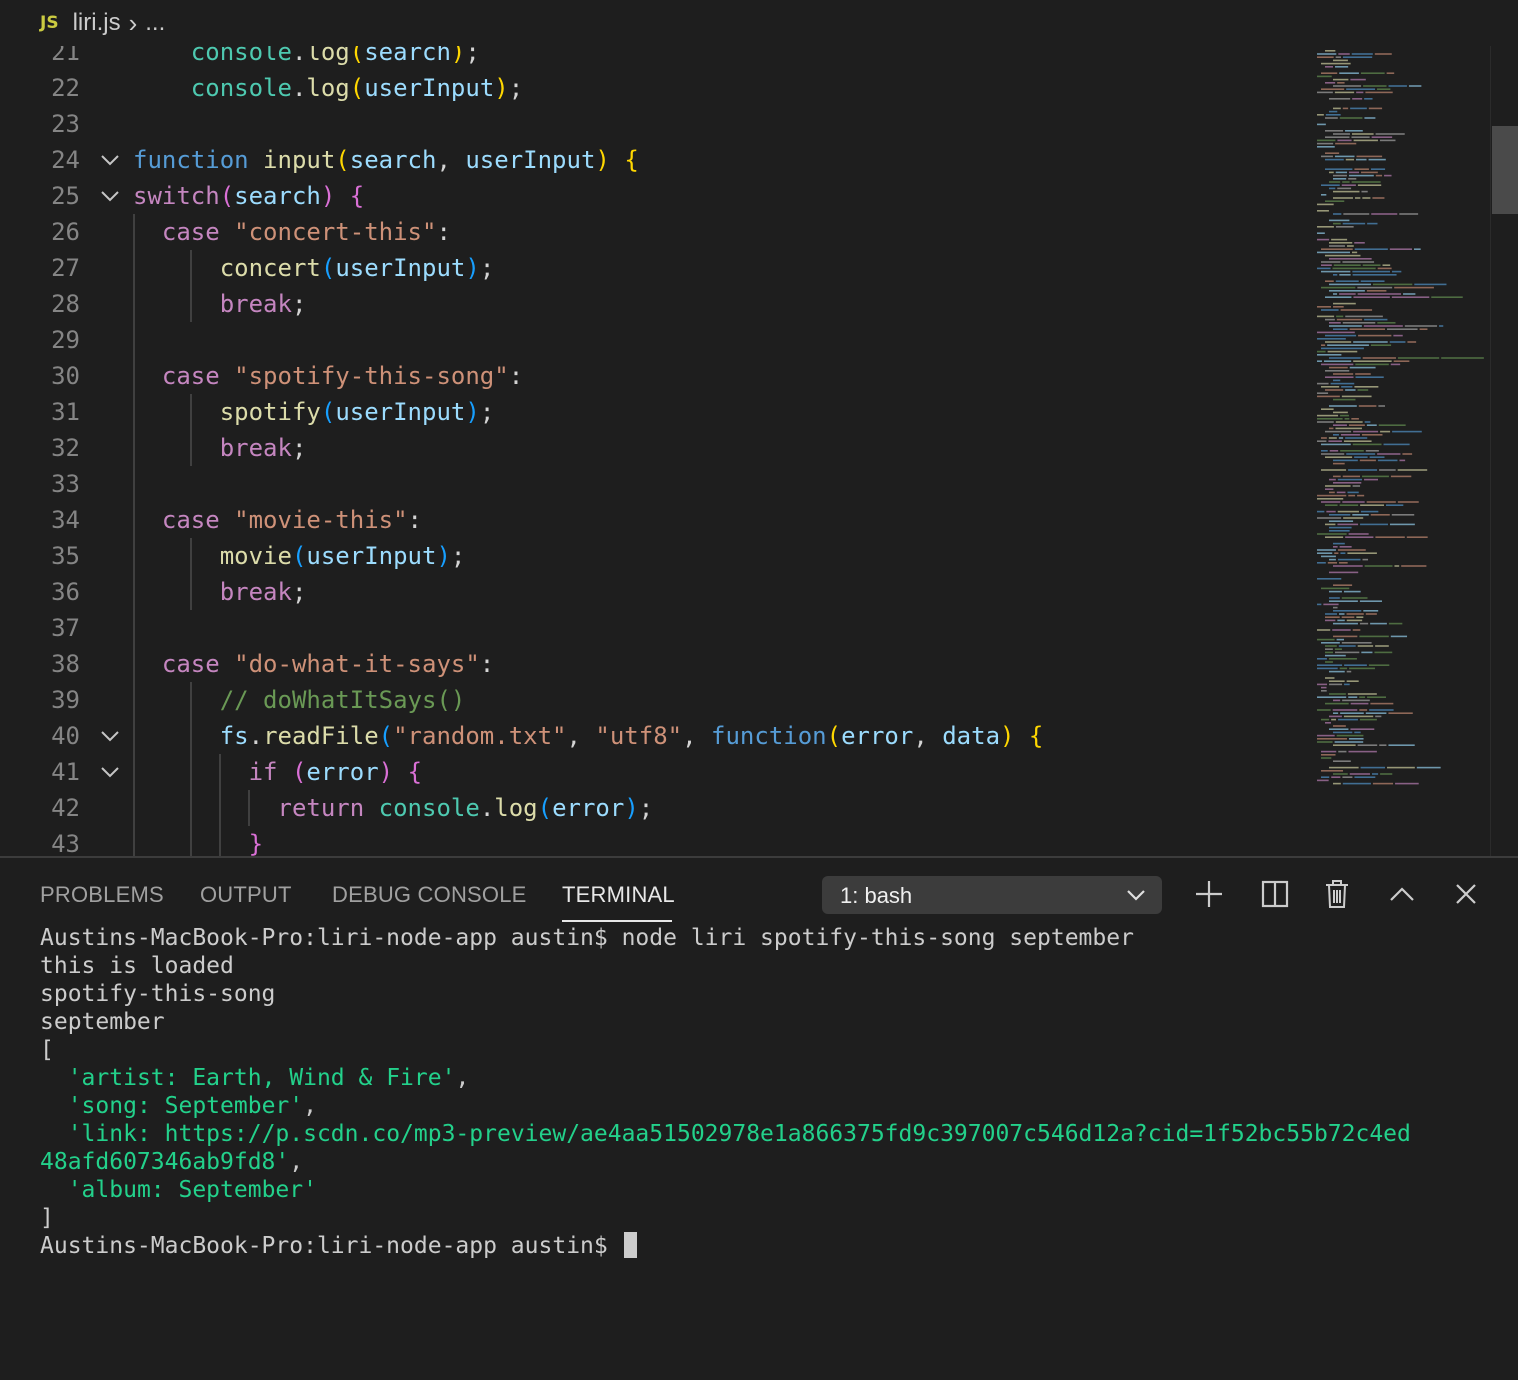 The height and width of the screenshot is (1380, 1518). What do you see at coordinates (1466, 894) in the screenshot?
I see `close-panel-button` at bounding box center [1466, 894].